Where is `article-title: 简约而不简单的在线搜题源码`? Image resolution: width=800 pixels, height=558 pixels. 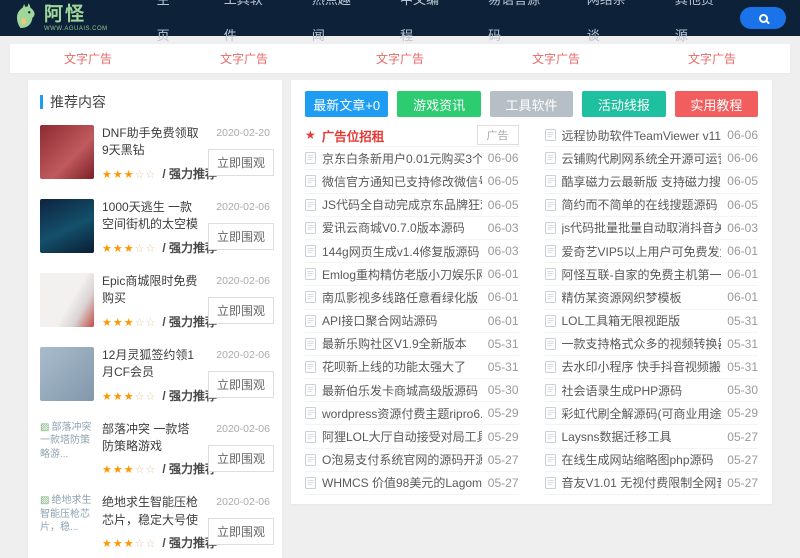 article-title: 简约而不简单的在线搜题源码 is located at coordinates (642, 204).